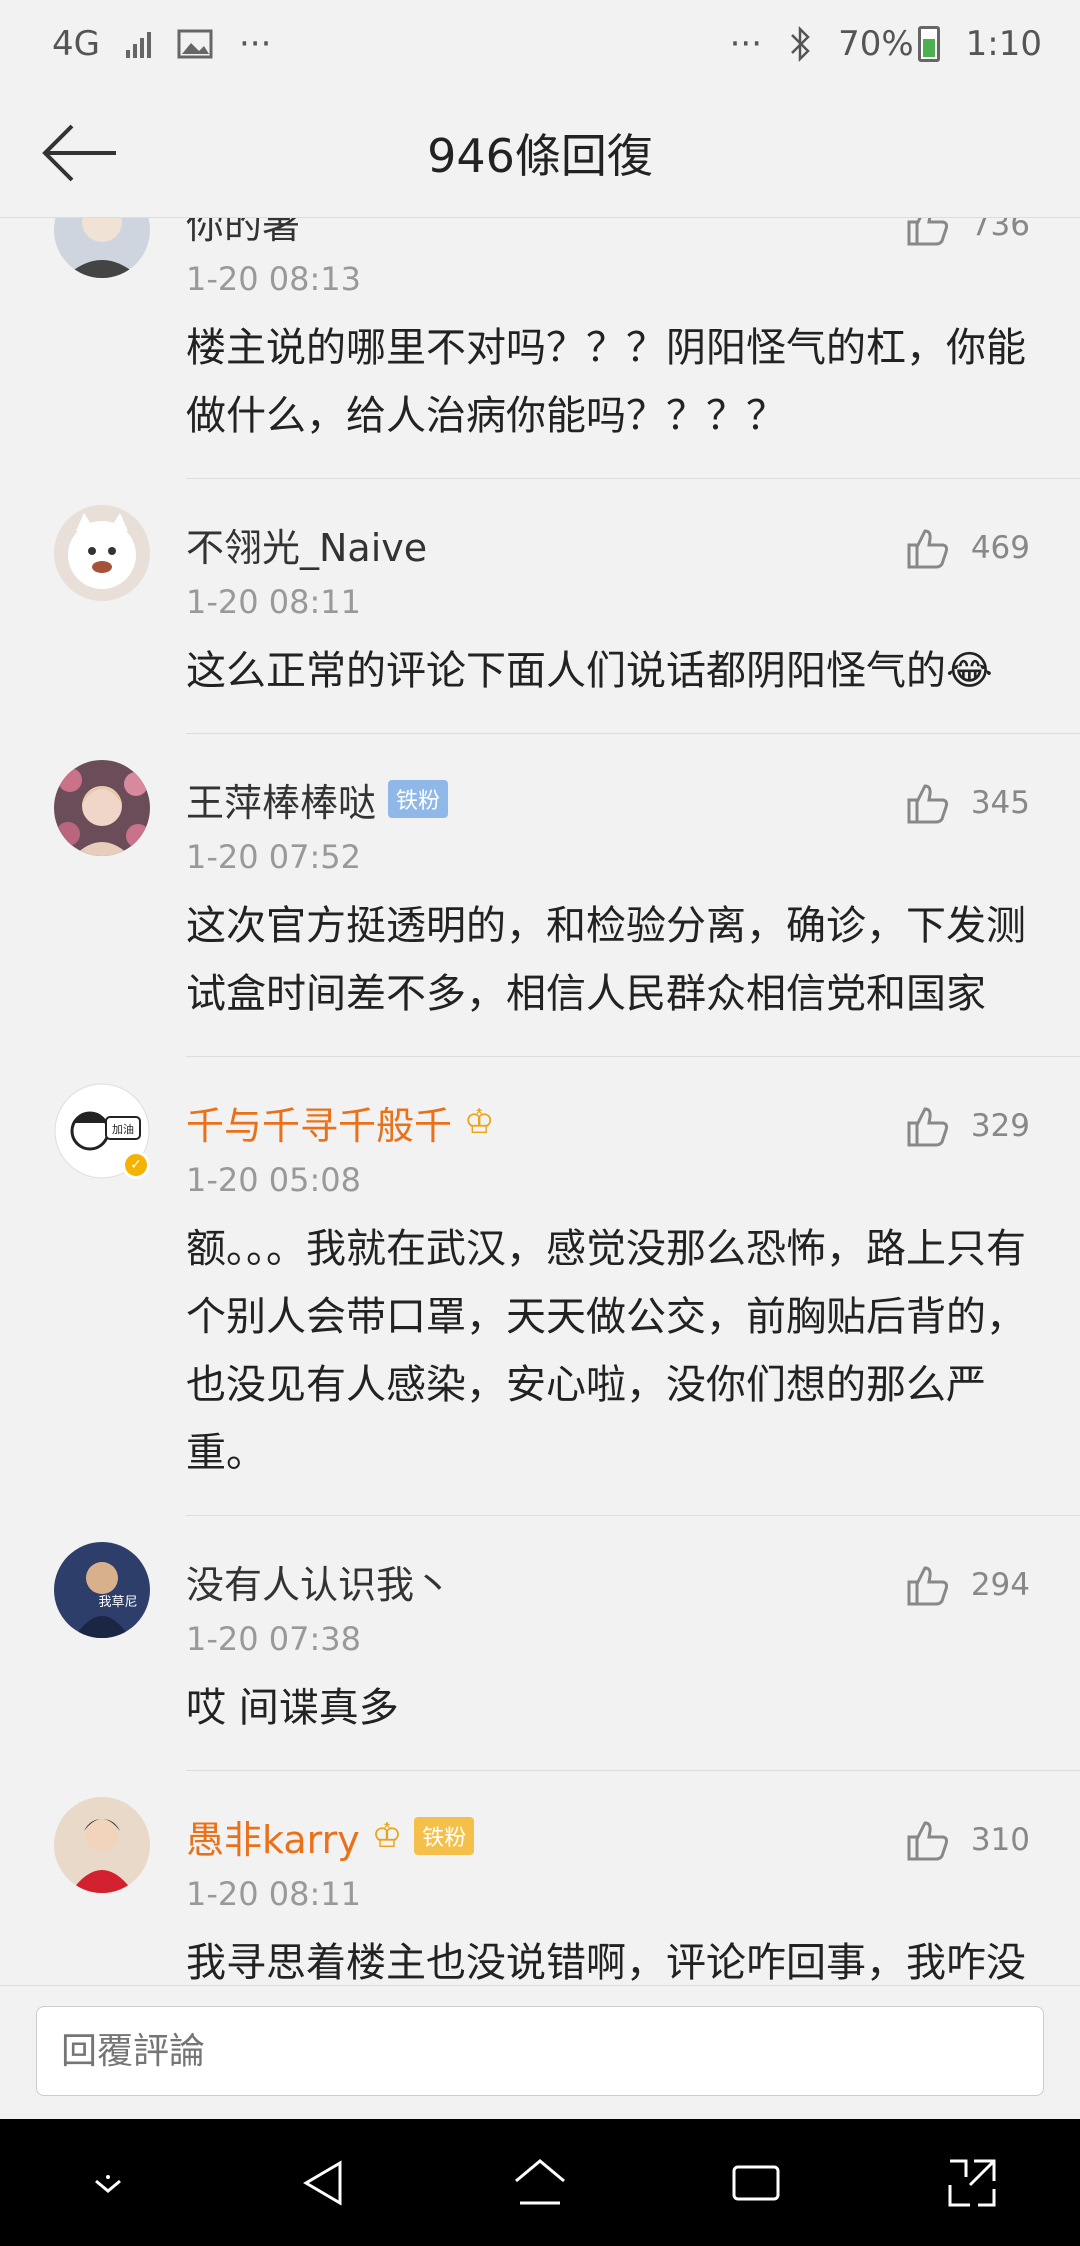 The height and width of the screenshot is (2246, 1080). I want to click on like-button: 736, so click(967, 233).